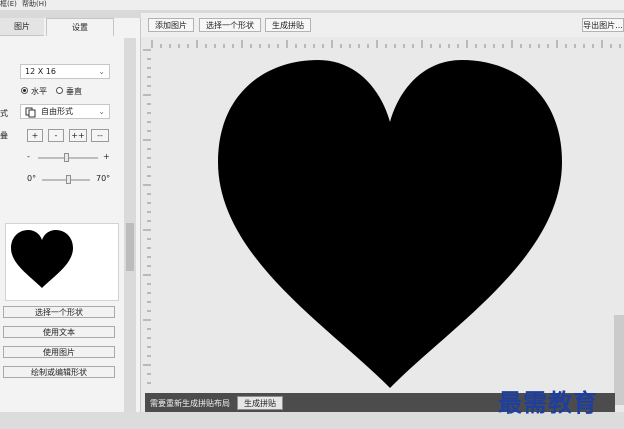 The width and height of the screenshot is (624, 429). Describe the element at coordinates (32, 178) in the screenshot. I see `slider2-min-label: 0°` at that location.